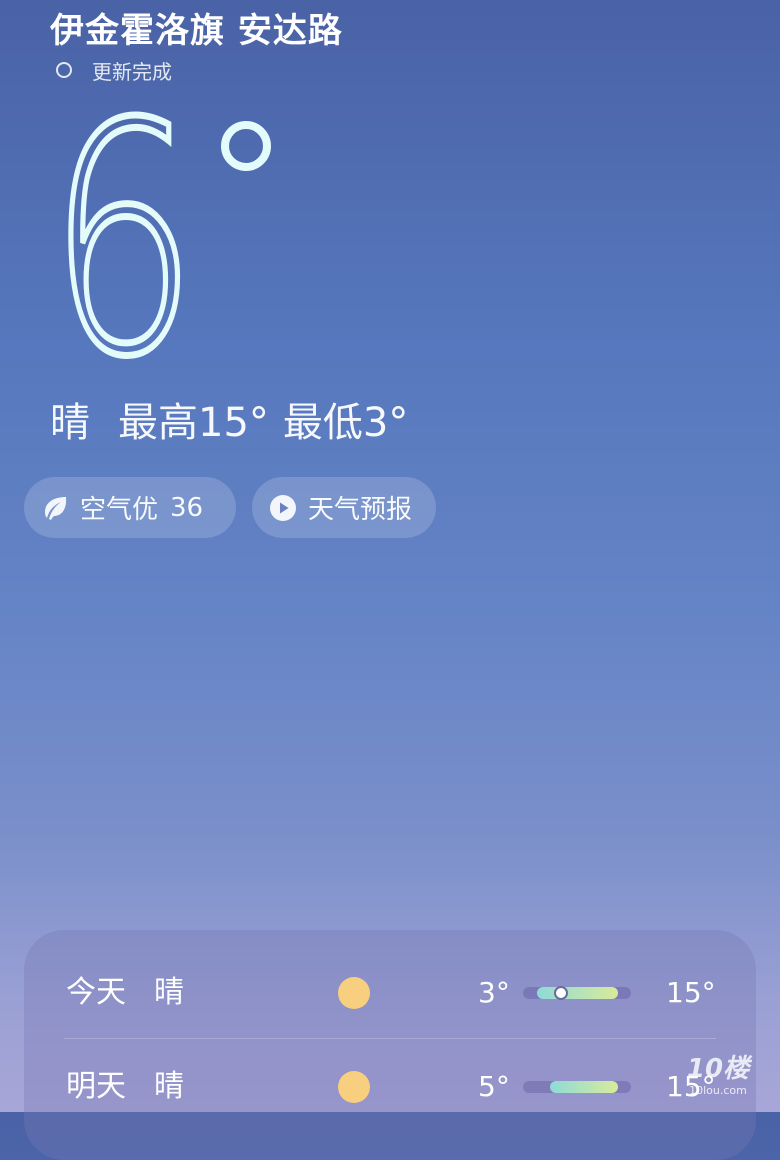 This screenshot has width=780, height=1160. I want to click on refresh-ring-icon, so click(64, 70).